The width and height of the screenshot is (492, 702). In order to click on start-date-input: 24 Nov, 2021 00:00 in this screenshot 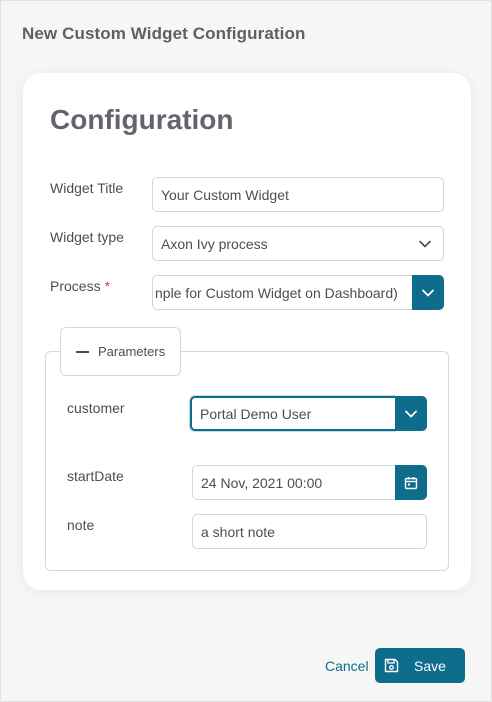, I will do `click(293, 482)`.